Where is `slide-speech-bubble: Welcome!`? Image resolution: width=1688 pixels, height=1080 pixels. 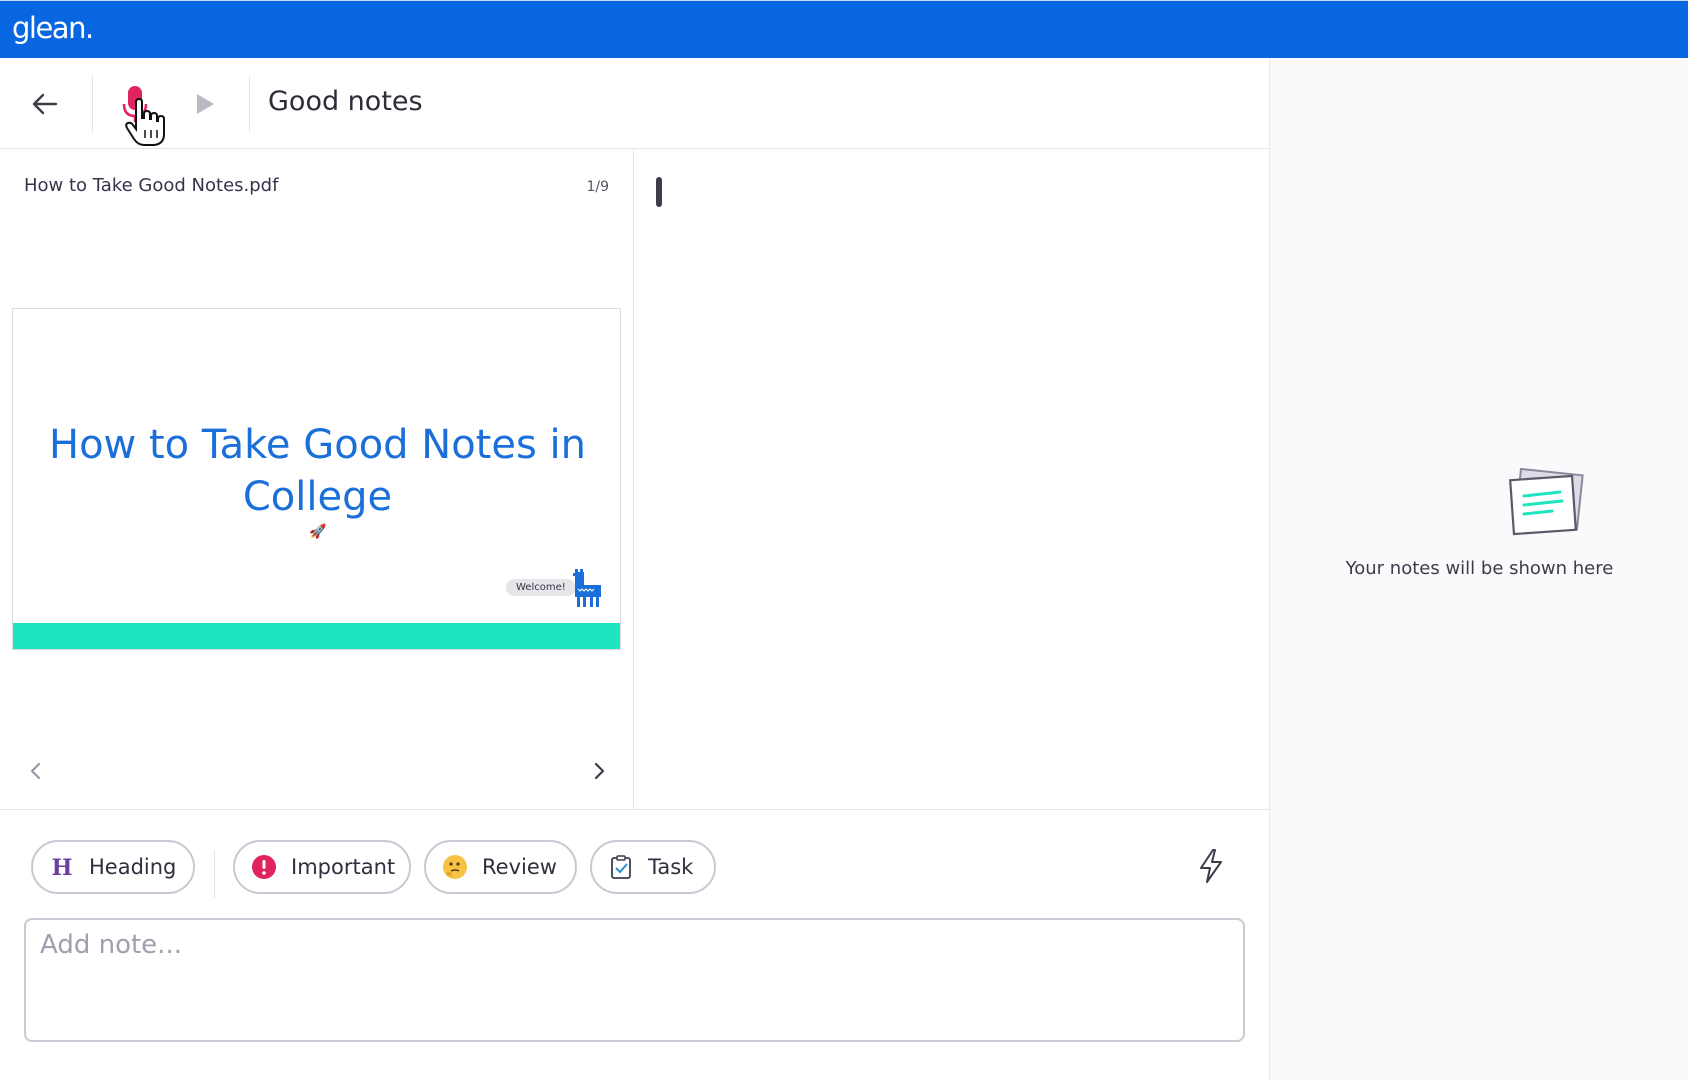 slide-speech-bubble: Welcome! is located at coordinates (541, 587).